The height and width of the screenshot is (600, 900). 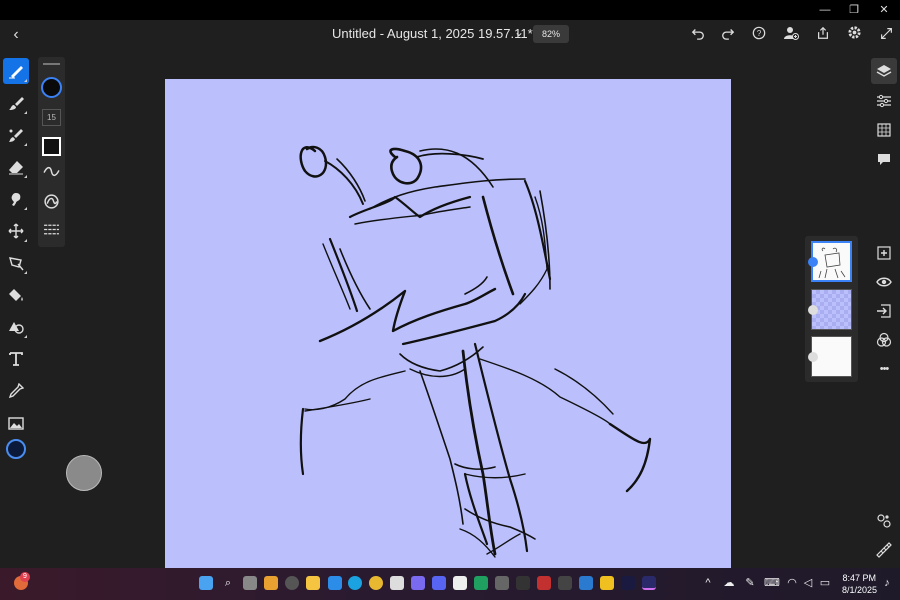 I want to click on undo-icon, so click(x=698, y=35).